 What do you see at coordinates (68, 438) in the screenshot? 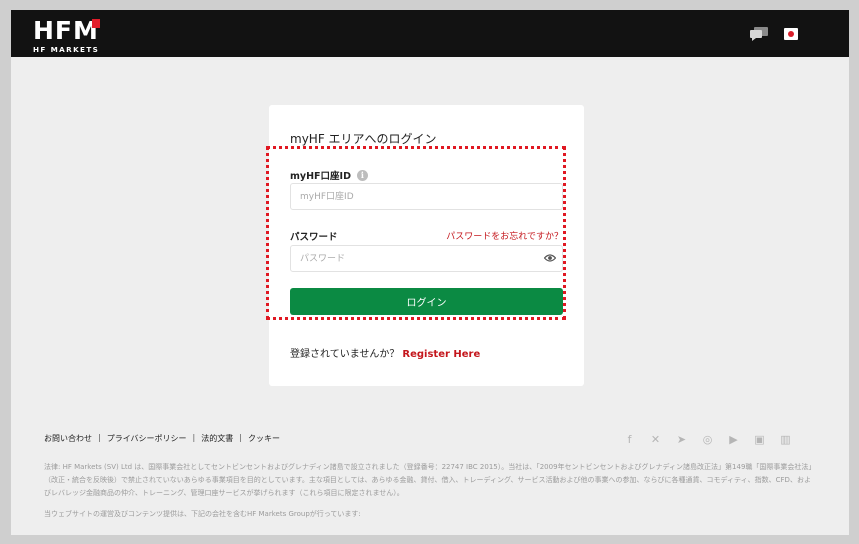
I see `footer-link-contact: お問い合わせ` at bounding box center [68, 438].